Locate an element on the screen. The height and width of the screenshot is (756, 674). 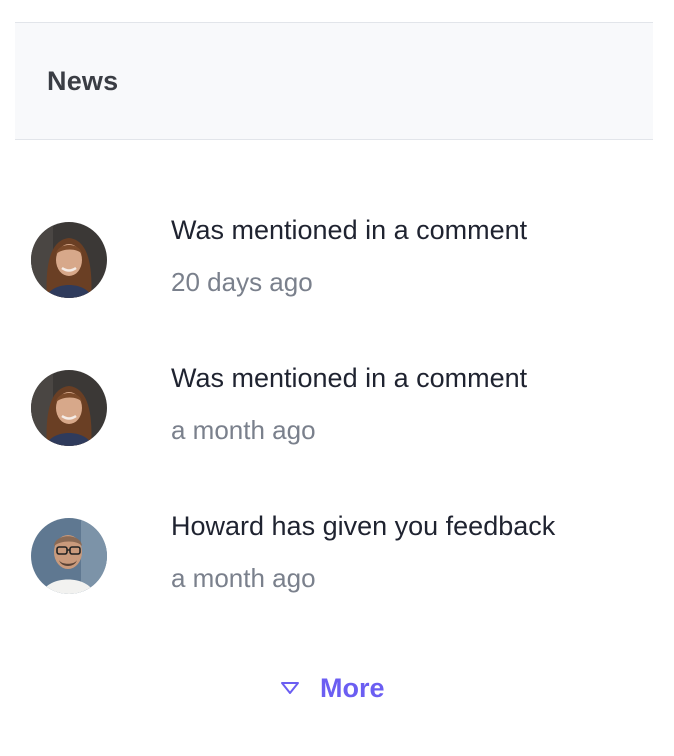
man-portrait-icon is located at coordinates (69, 556).